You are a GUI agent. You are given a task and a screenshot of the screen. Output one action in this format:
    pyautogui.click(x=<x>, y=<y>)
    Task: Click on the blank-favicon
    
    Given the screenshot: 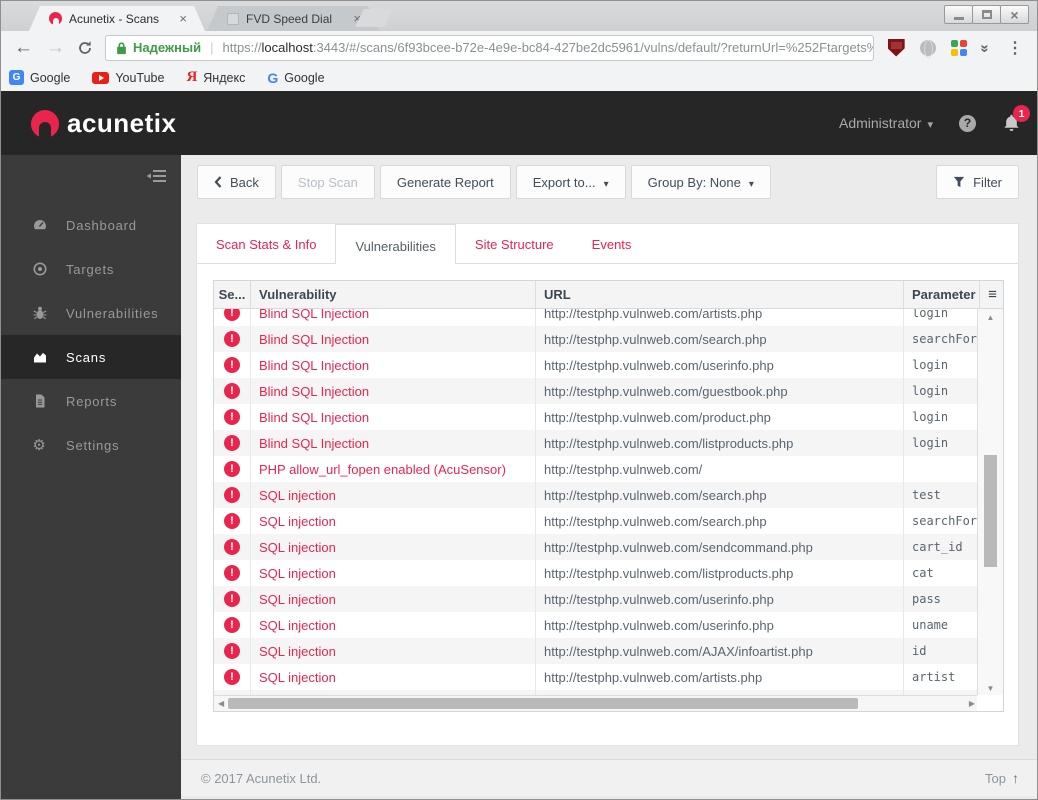 What is the action you would take?
    pyautogui.click(x=233, y=19)
    